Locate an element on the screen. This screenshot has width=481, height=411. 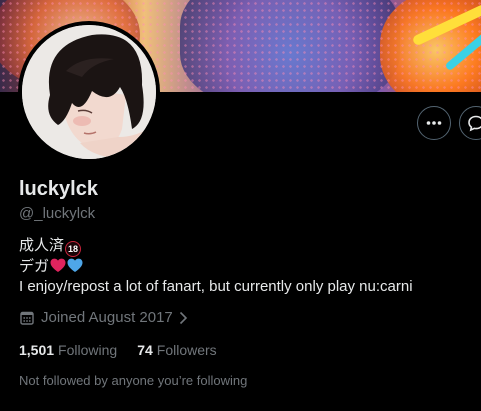
avatar-illustration is located at coordinates (89, 92).